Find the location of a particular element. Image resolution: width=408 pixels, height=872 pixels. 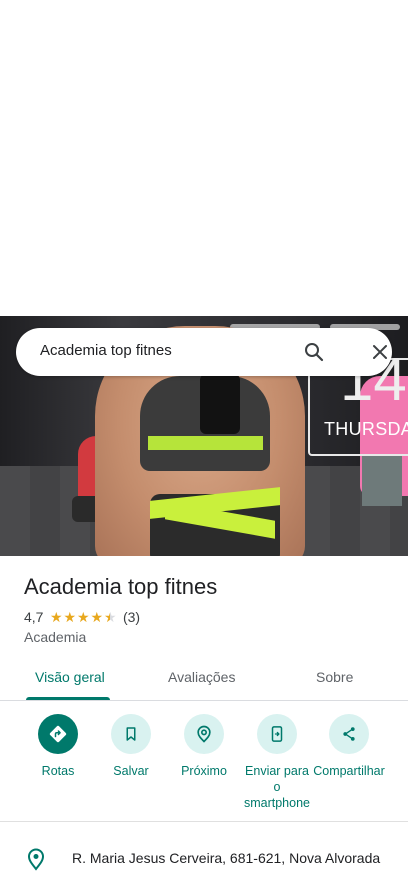

tab-bar: Visão geral Avaliações Sobre is located at coordinates (204, 678).